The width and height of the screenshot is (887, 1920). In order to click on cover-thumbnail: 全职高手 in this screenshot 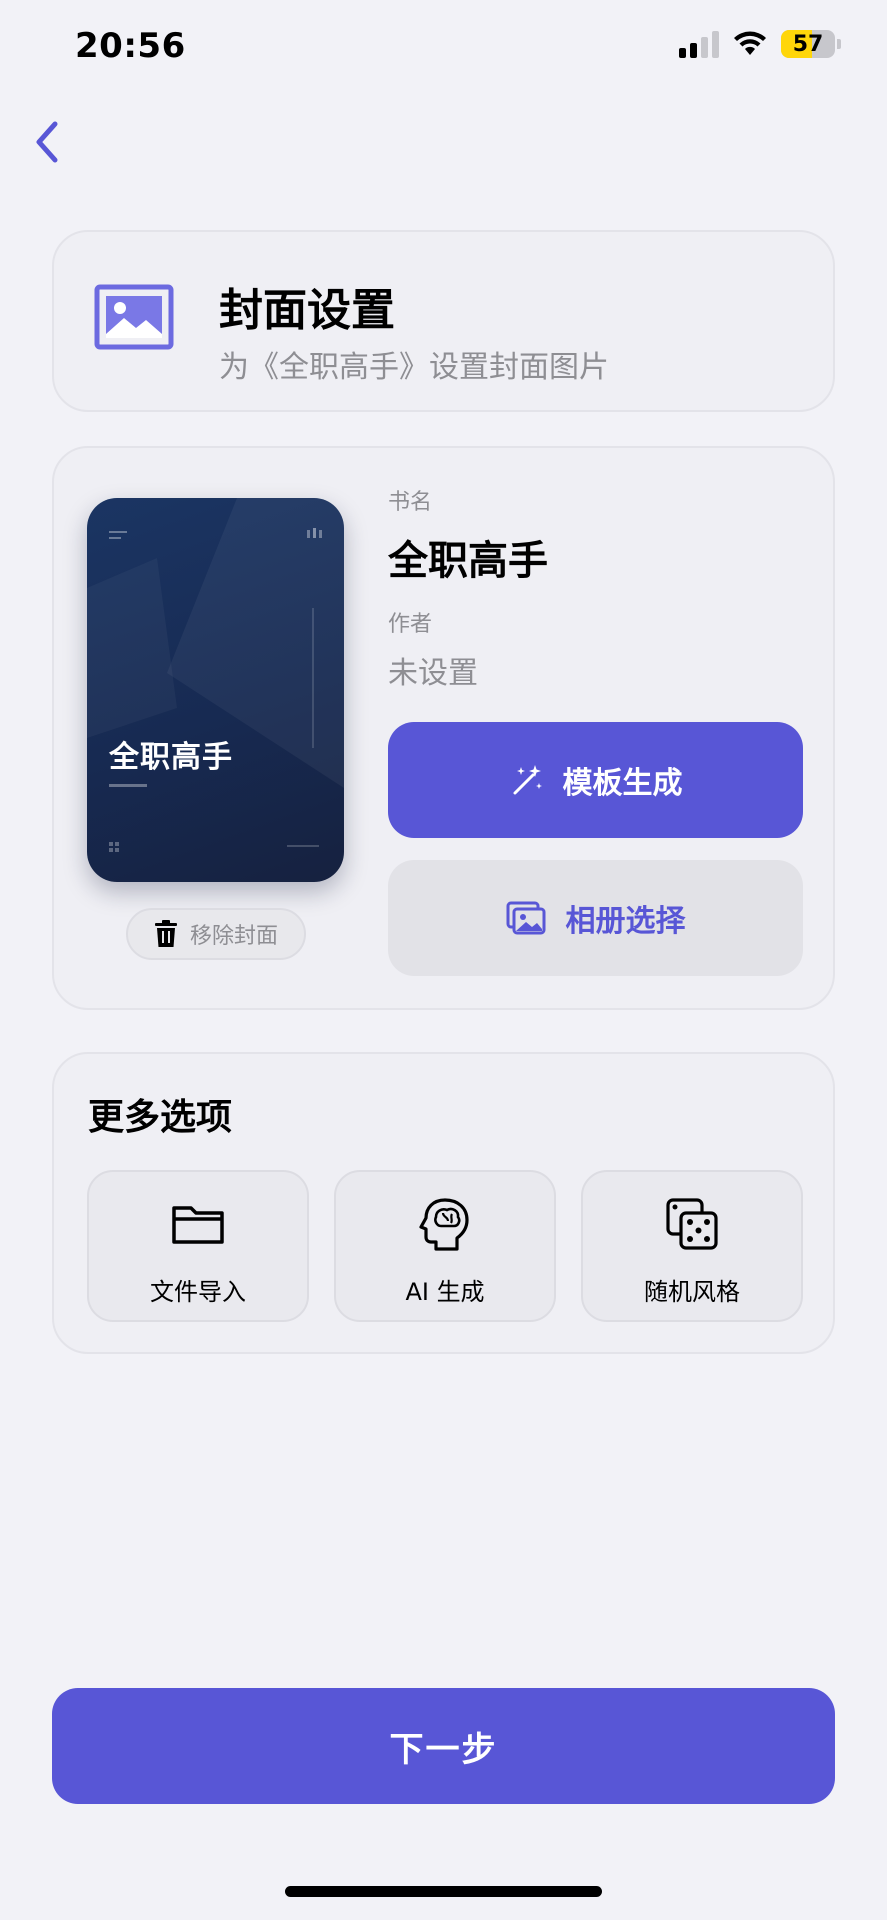, I will do `click(215, 690)`.